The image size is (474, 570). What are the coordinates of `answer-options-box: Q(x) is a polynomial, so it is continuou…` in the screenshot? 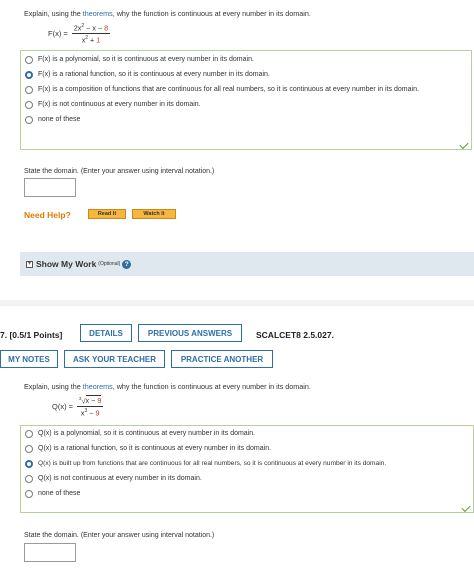 It's located at (247, 469).